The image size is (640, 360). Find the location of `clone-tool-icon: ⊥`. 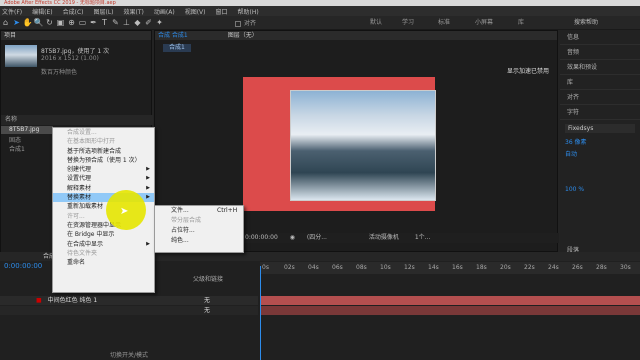

clone-tool-icon: ⊥ is located at coordinates (126, 22).